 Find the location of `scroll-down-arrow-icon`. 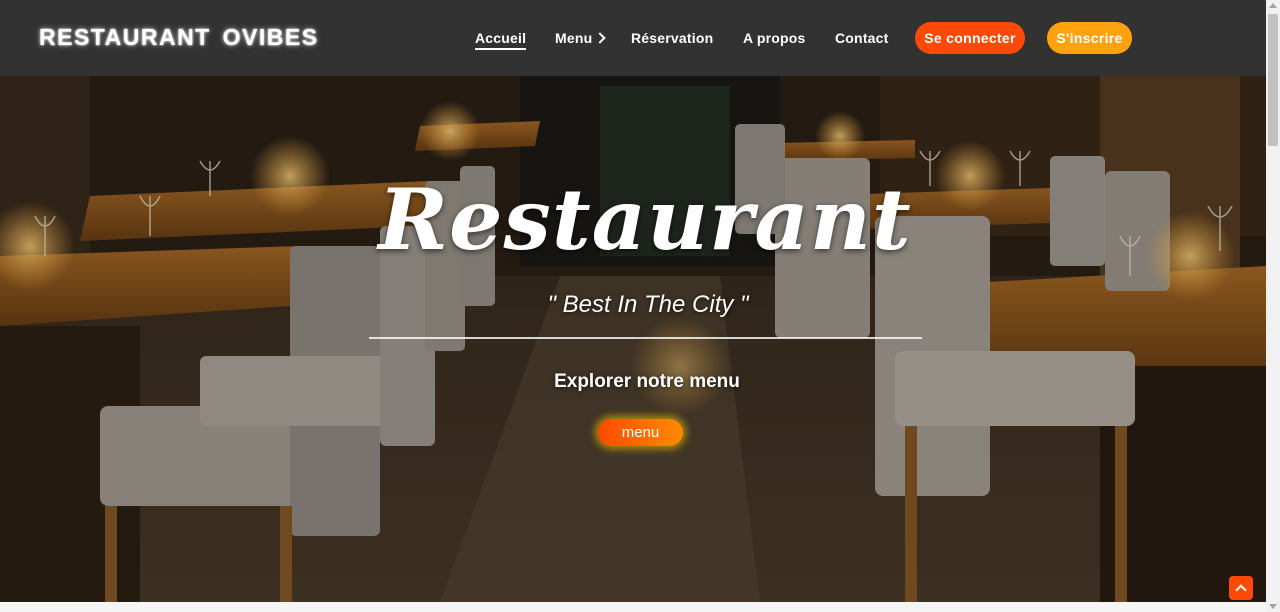

scroll-down-arrow-icon is located at coordinates (1273, 606).